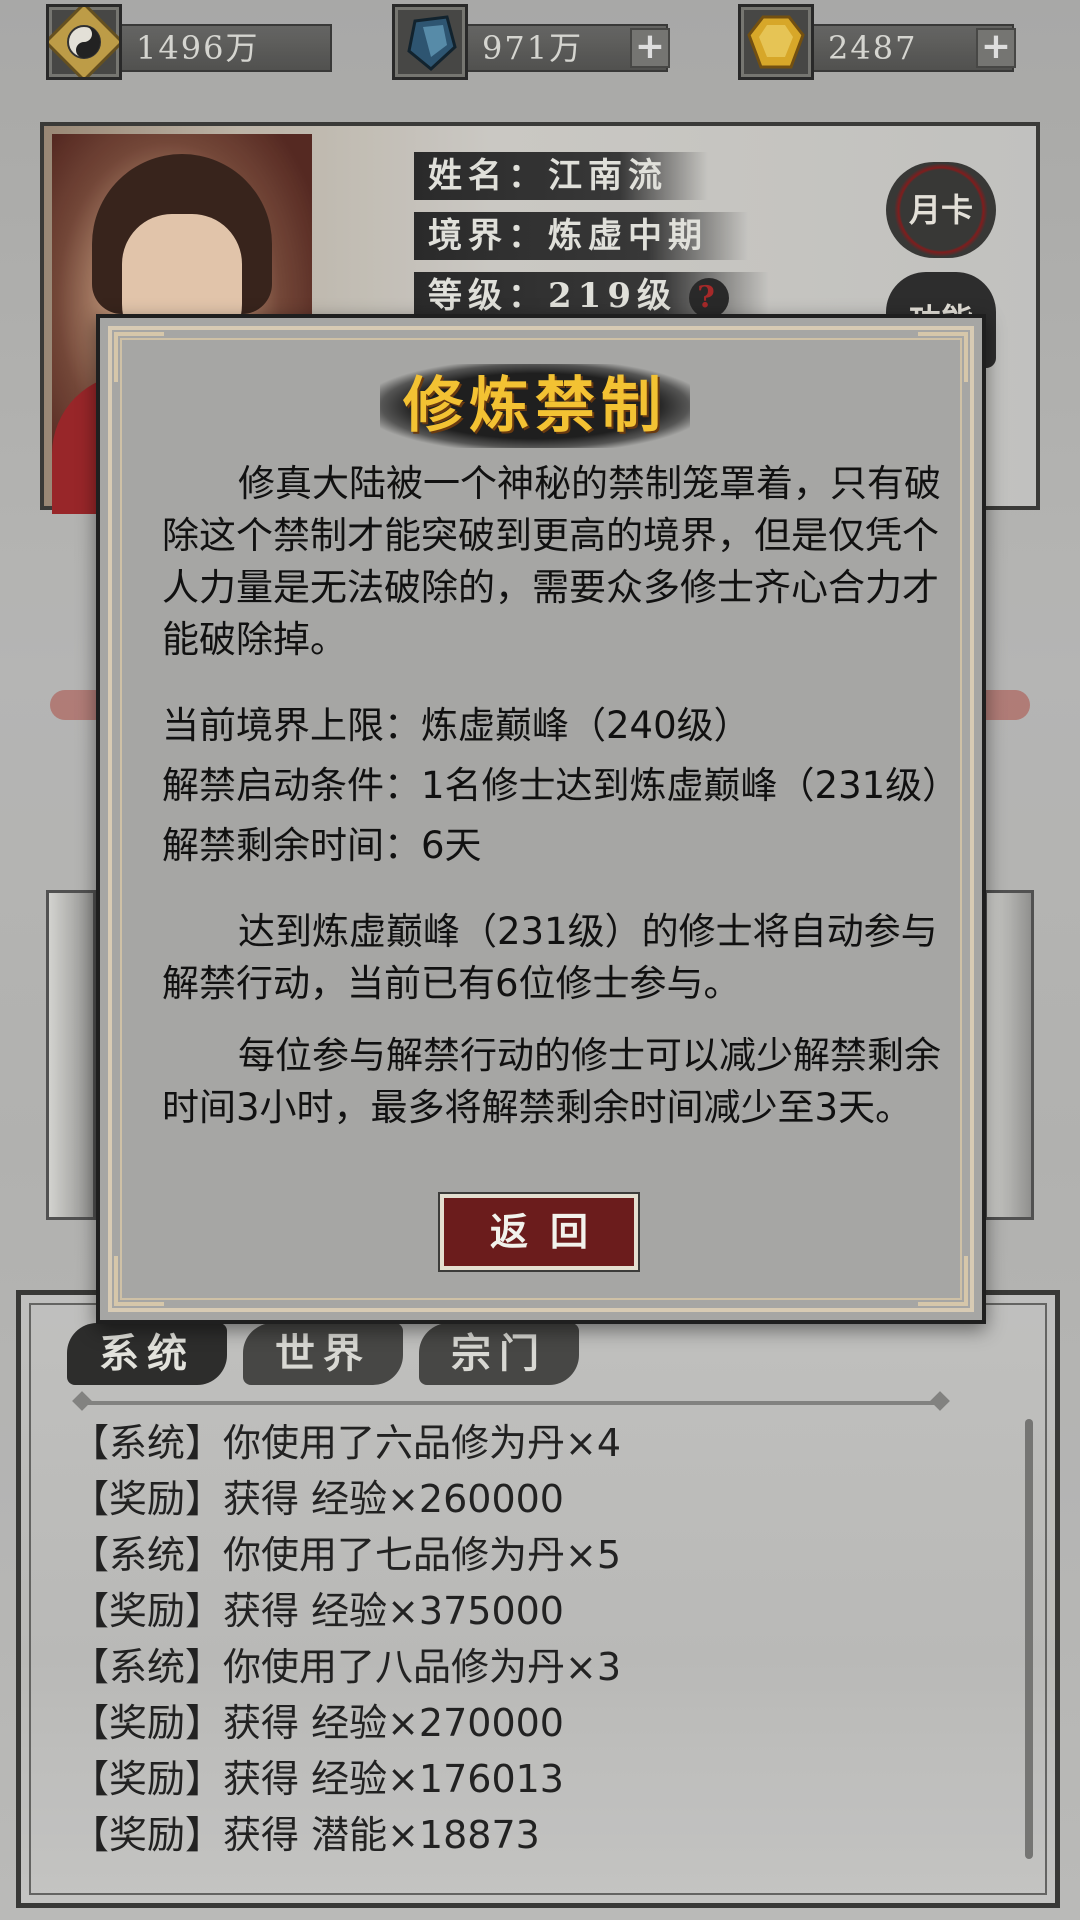  I want to click on stat-realm-cap: 当前境界上限：炼虚巅峰（240级）, so click(456, 725).